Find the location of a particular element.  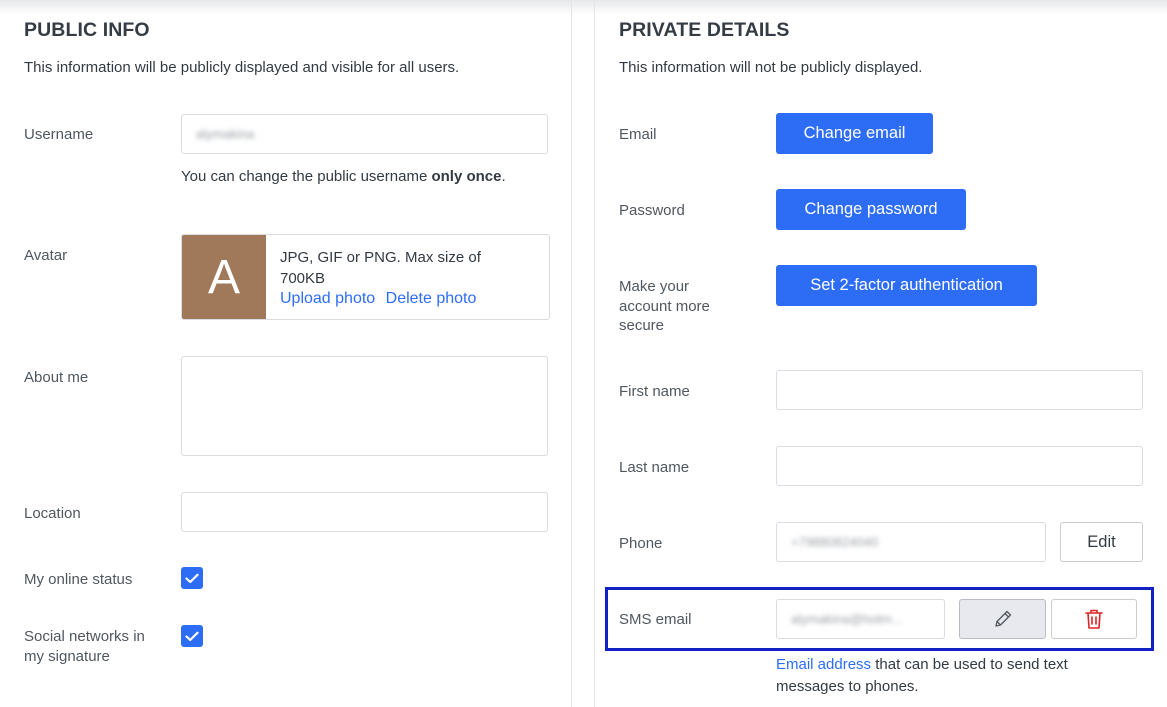

username-hint-period: . is located at coordinates (503, 176).